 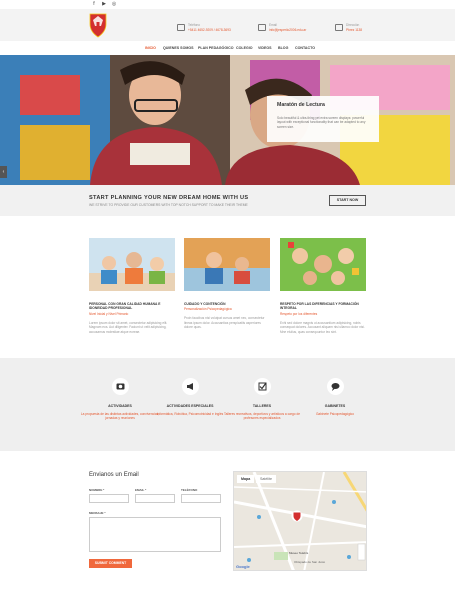 I want to click on camera-icon, so click(x=120, y=386).